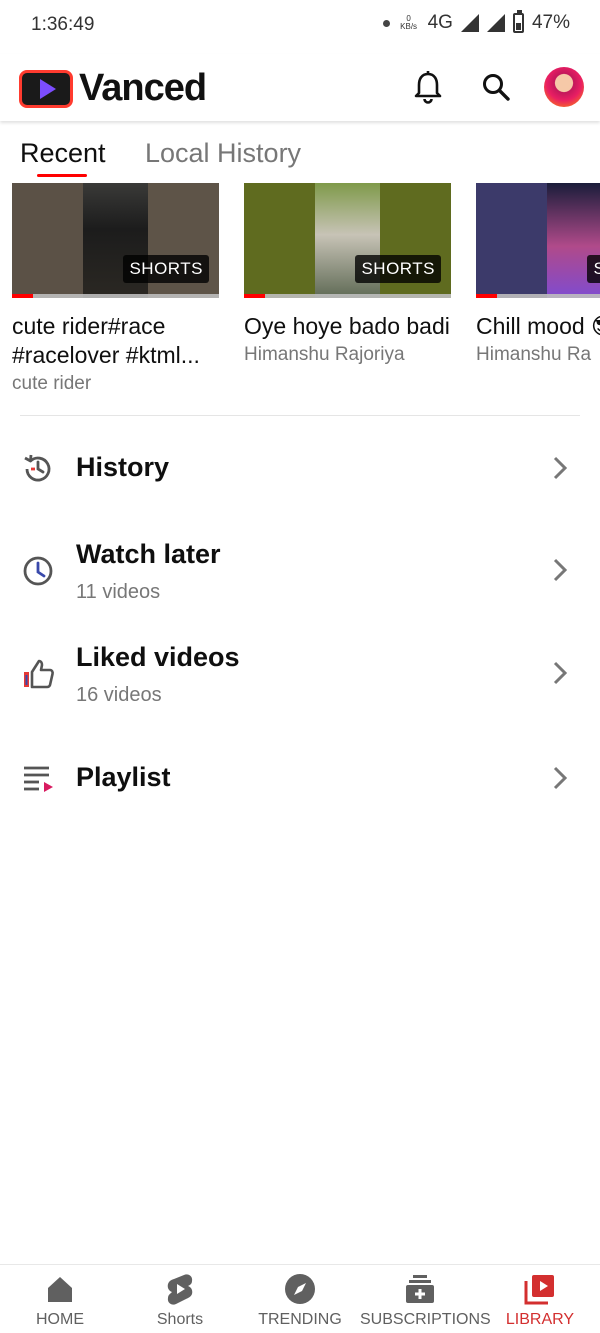 The width and height of the screenshot is (600, 1333). I want to click on video-title: Chill mood 😎, so click(538, 326).